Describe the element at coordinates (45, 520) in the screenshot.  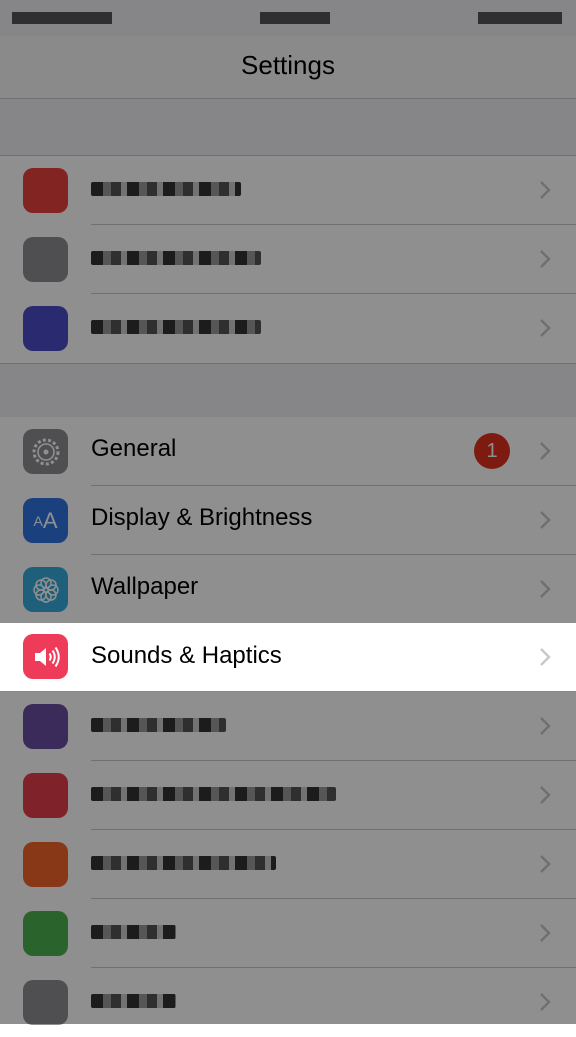
I see `text-size-icon: AA` at that location.